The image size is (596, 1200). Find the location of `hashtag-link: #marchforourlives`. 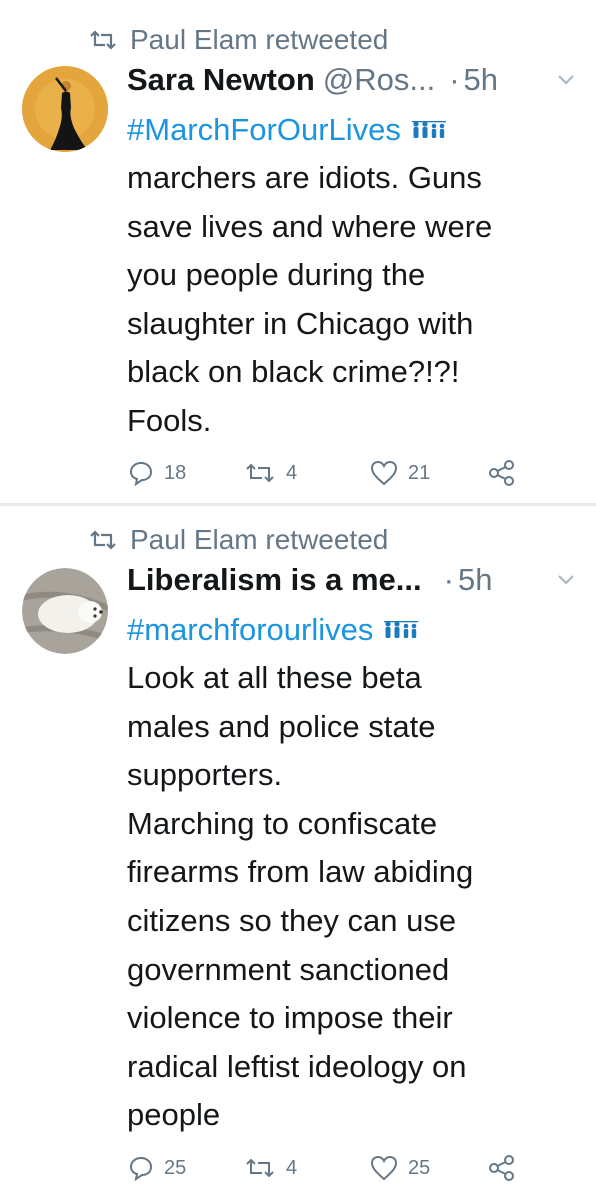

hashtag-link: #marchforourlives is located at coordinates (250, 630).